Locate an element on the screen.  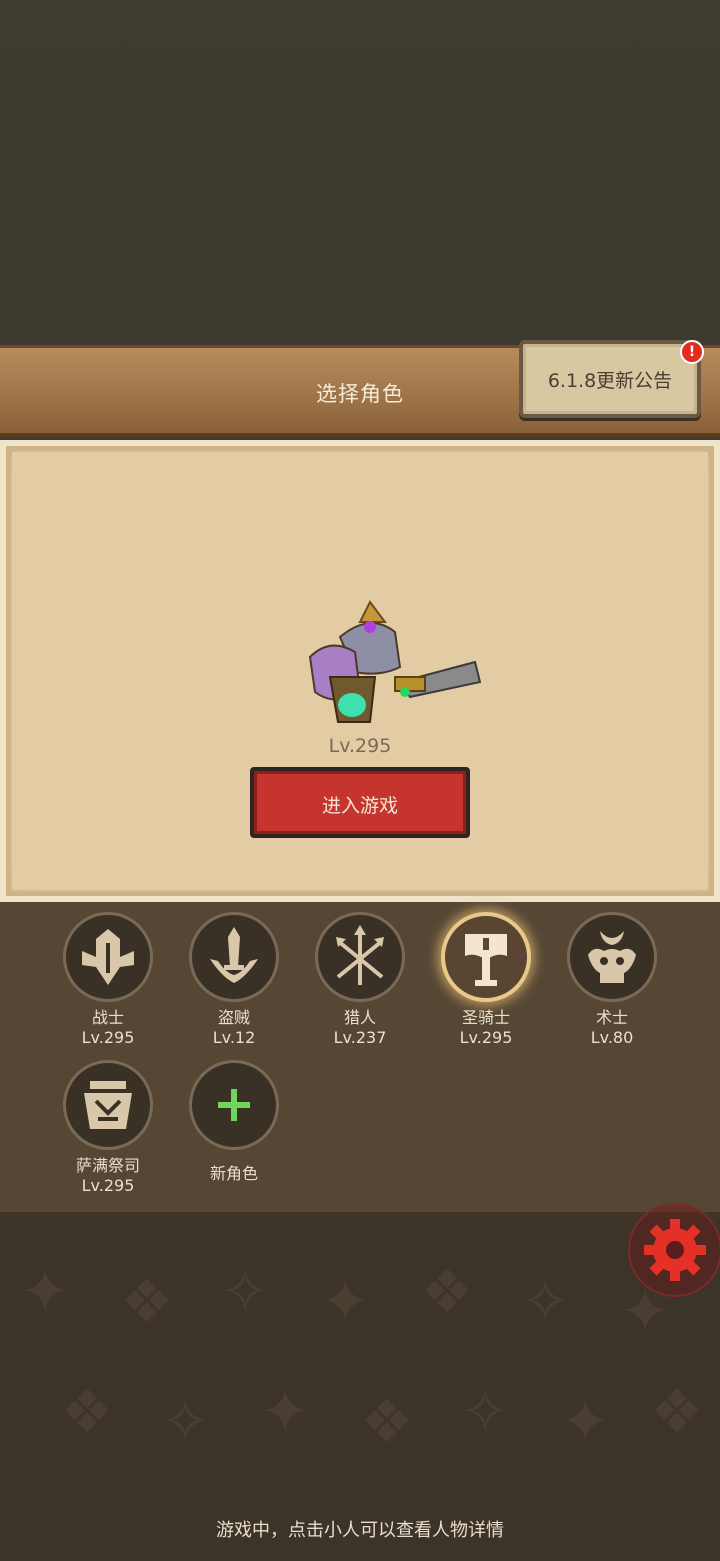
class-level: Lv.12 is located at coordinates (234, 1037).